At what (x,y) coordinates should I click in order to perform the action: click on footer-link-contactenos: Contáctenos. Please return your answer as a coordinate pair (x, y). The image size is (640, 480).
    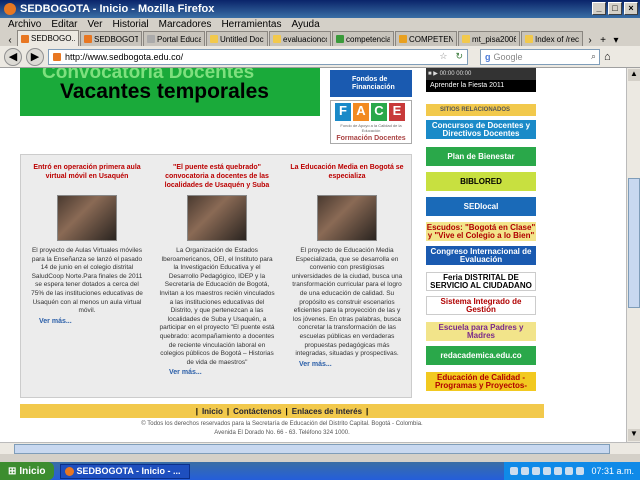
    Looking at the image, I should click on (257, 411).